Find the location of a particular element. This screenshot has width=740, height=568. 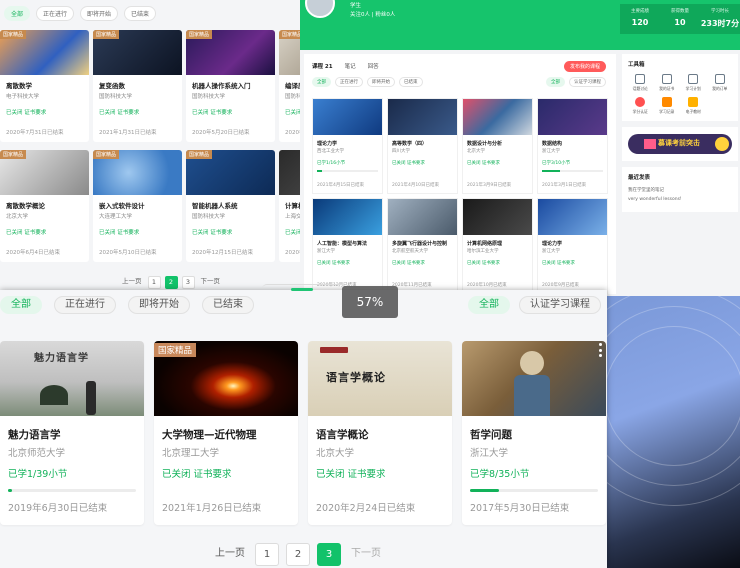

recent-posts-panel: 最近发表 我在学堂里的笔记 very wonderful lessons! is located at coordinates (680, 189).